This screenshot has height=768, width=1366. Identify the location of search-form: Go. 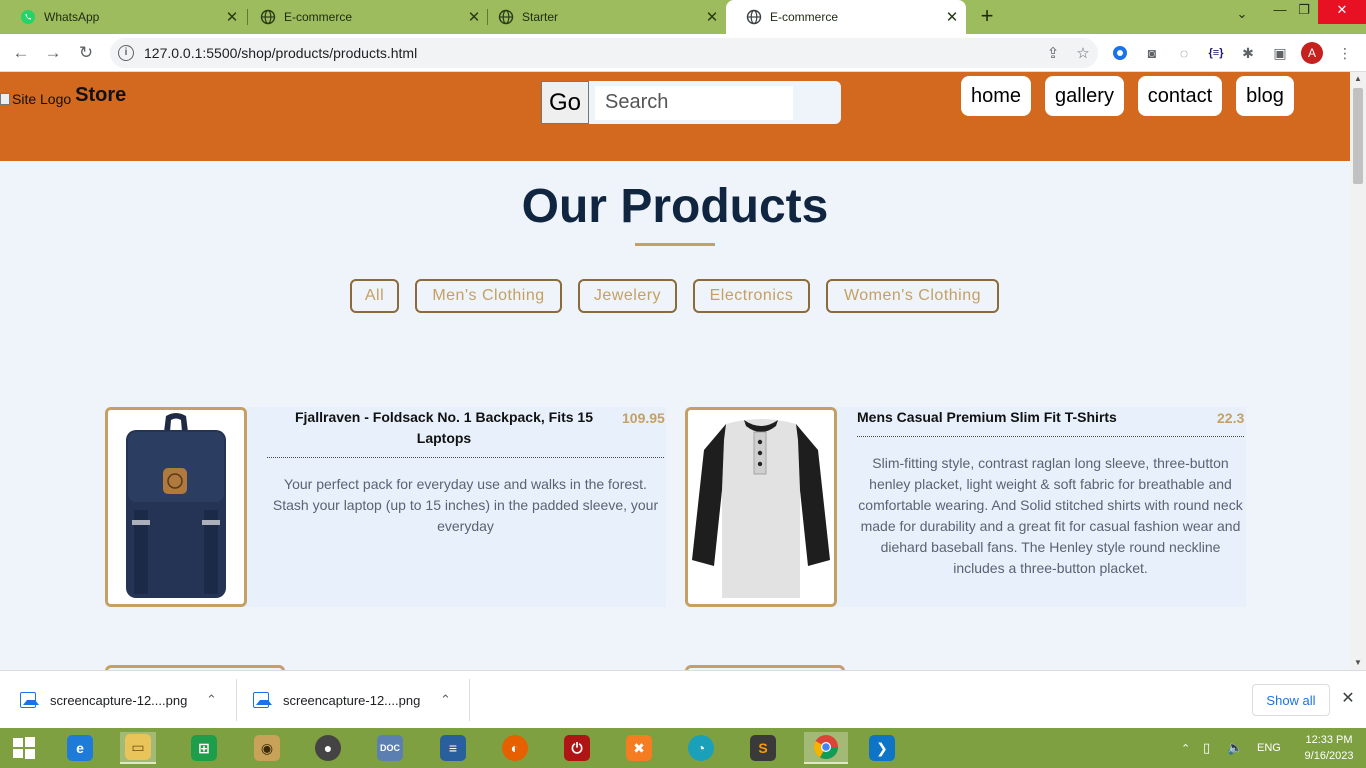
(691, 102).